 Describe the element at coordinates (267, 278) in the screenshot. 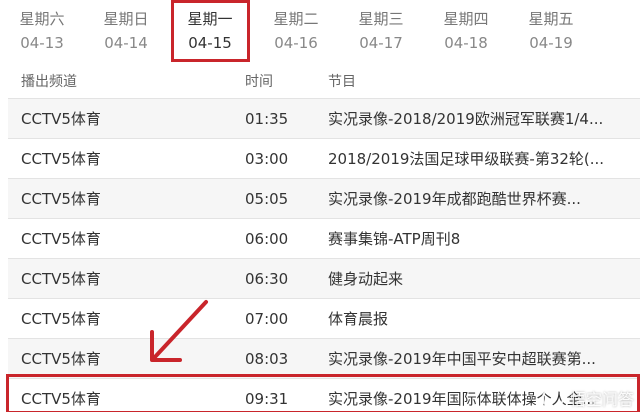

I see `row-time: 06:30` at that location.